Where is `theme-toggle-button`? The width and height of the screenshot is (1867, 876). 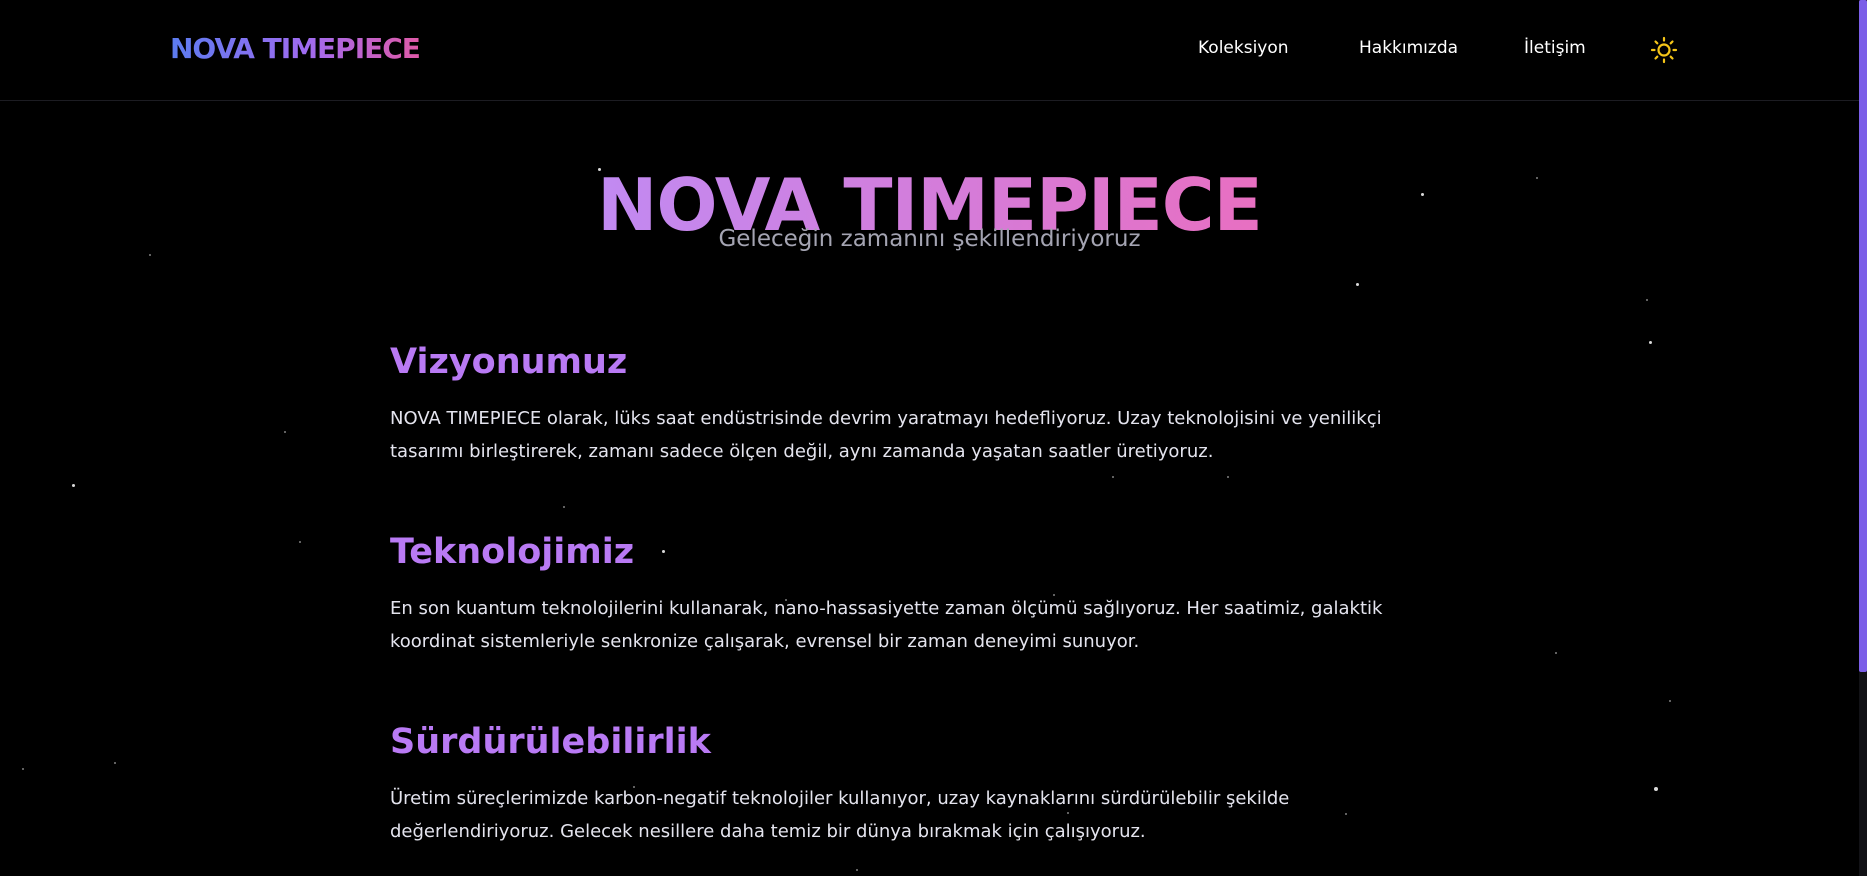
theme-toggle-button is located at coordinates (1664, 50).